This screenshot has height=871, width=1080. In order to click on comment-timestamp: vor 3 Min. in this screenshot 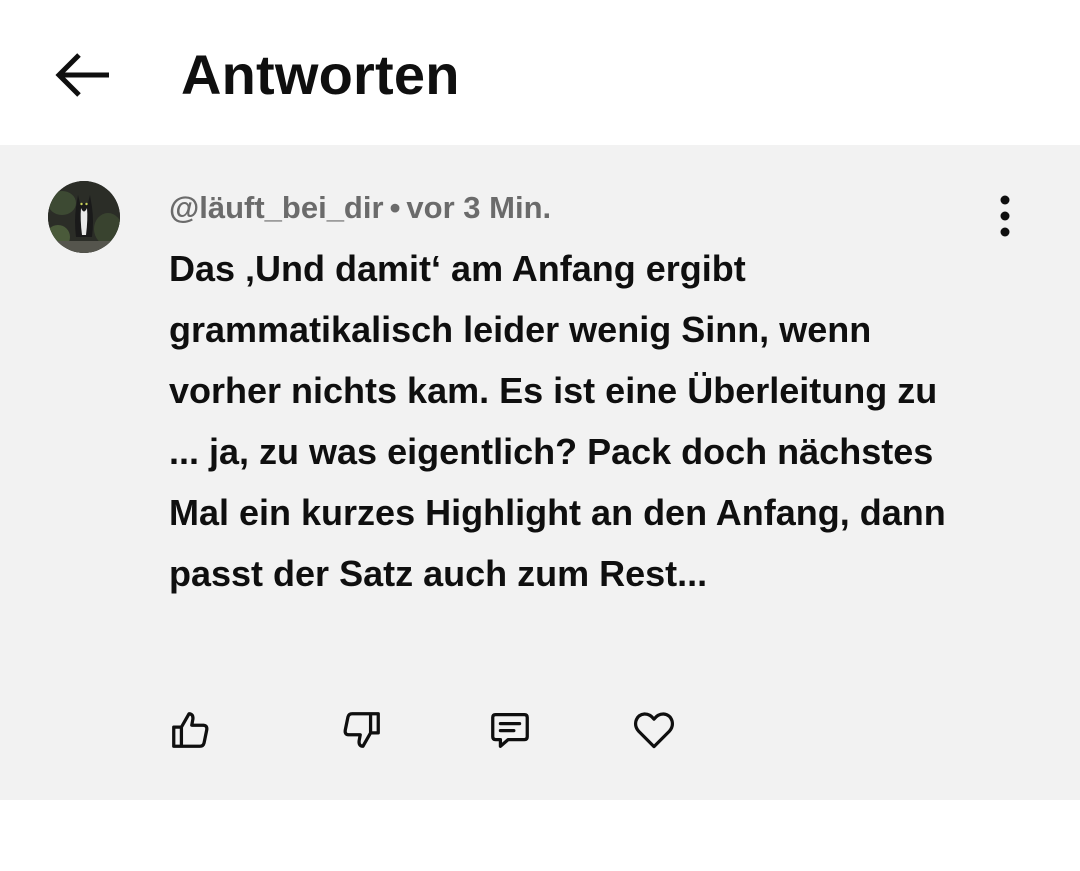, I will do `click(479, 207)`.